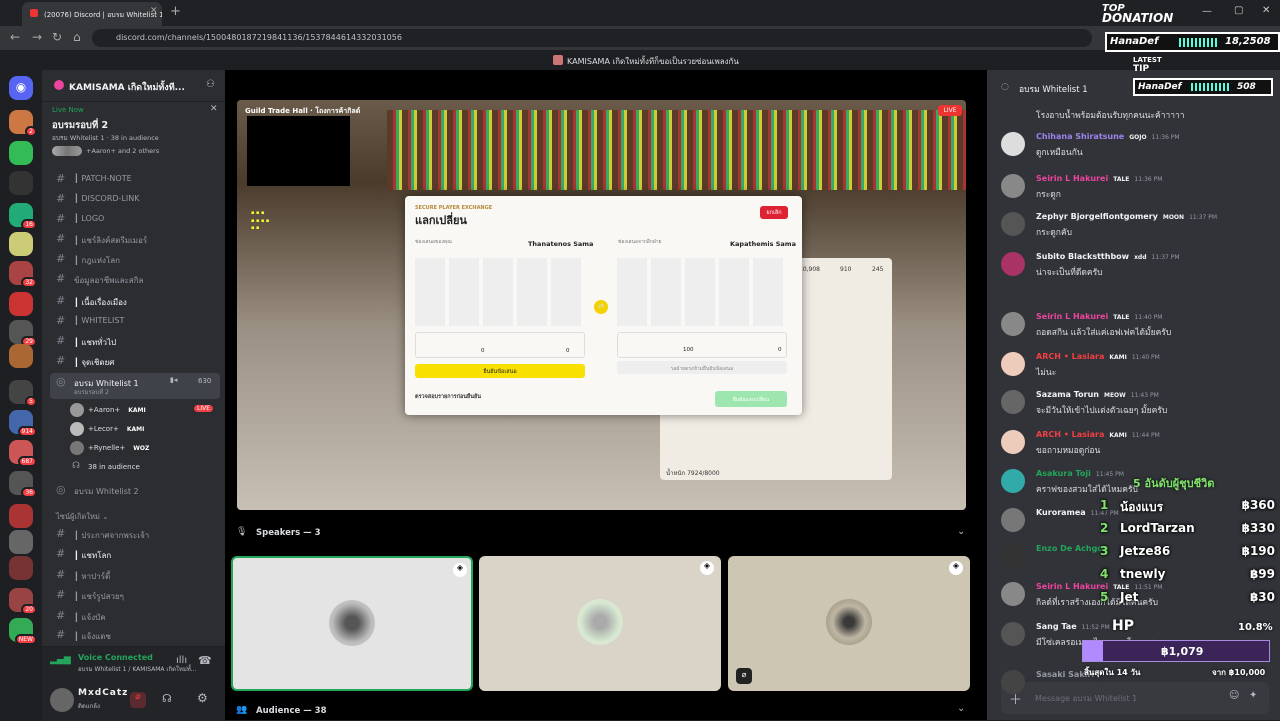 This screenshot has height=721, width=1280. I want to click on left-slots, so click(500, 292).